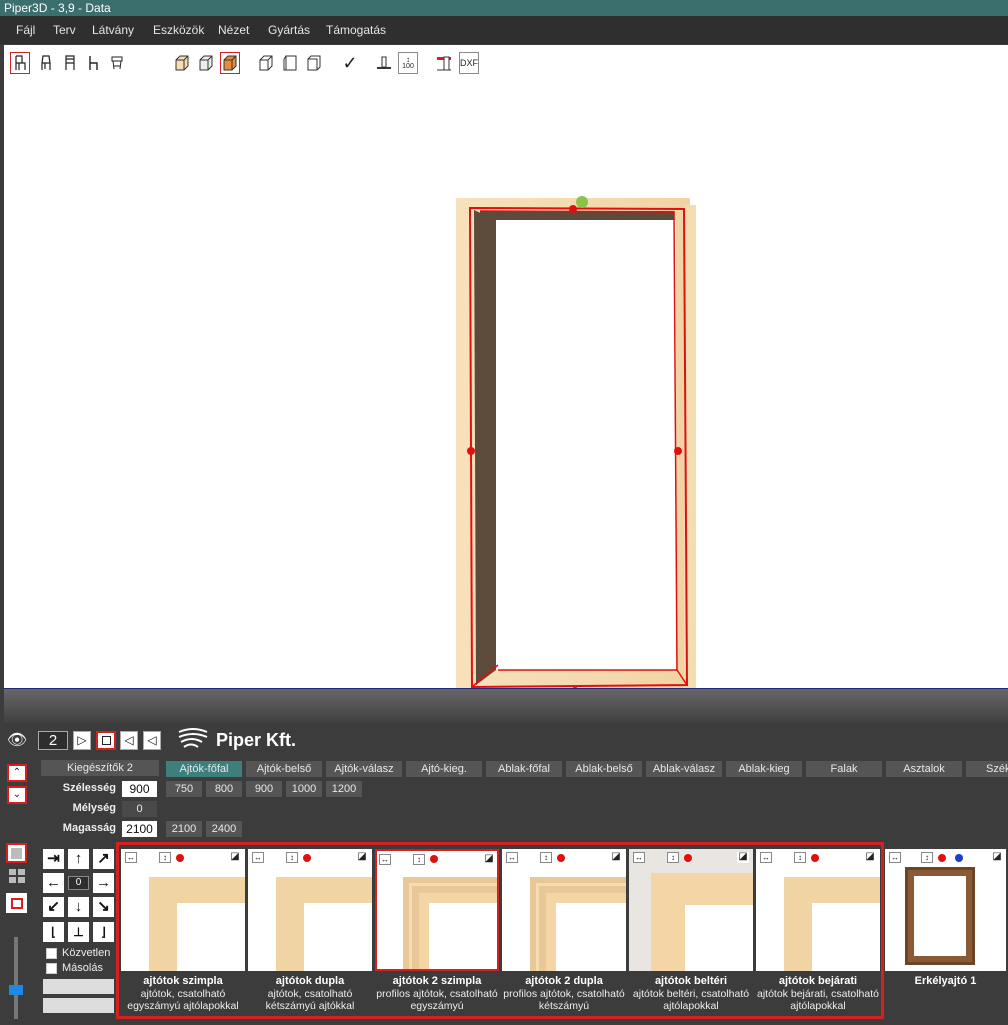 Image resolution: width=1008 pixels, height=1025 pixels. Describe the element at coordinates (78, 907) in the screenshot. I see `move-down-icon: ↓` at that location.